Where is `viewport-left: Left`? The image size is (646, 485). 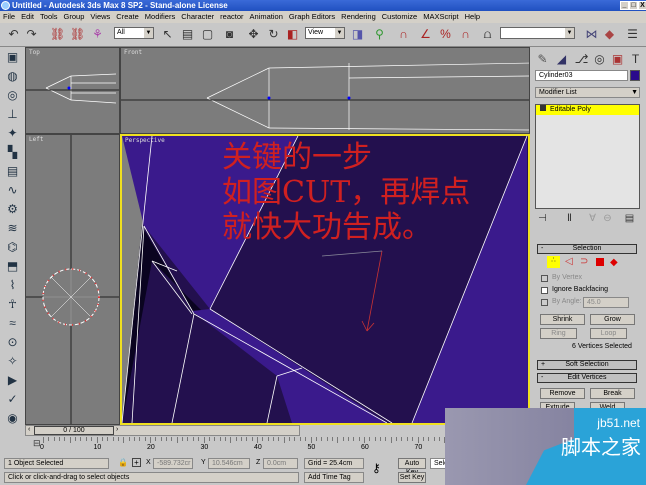 viewport-left: Left is located at coordinates (72, 279).